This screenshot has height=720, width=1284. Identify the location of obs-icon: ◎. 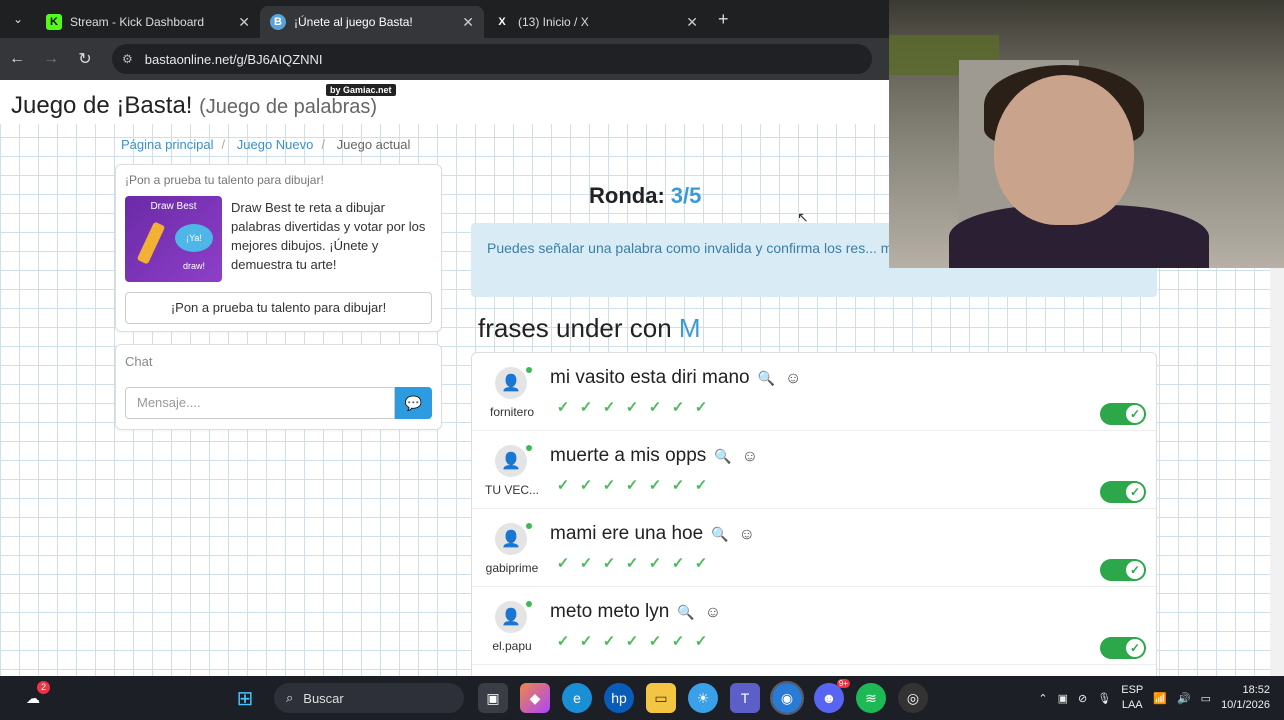
(913, 698).